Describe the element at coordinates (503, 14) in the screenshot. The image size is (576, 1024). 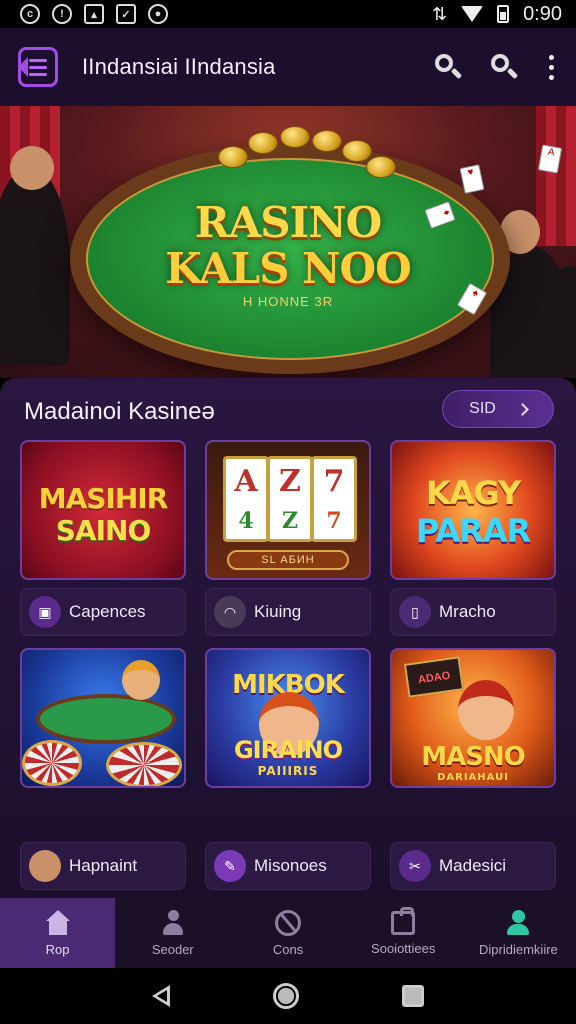
I see `battery-icon` at that location.